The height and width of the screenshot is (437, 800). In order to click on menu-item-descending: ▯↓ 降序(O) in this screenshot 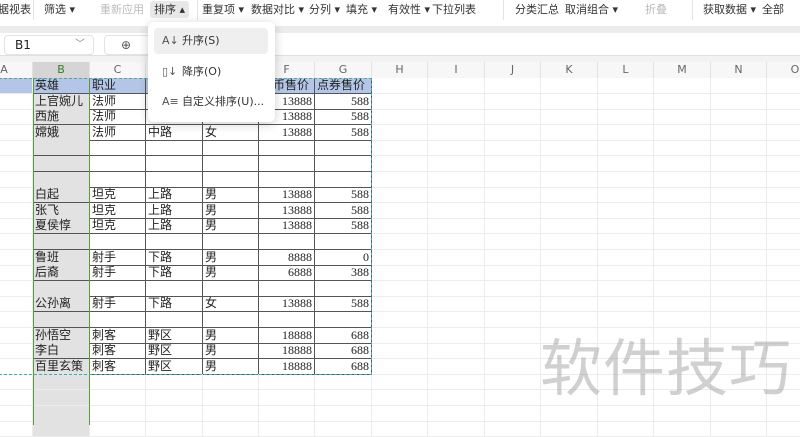, I will do `click(211, 72)`.